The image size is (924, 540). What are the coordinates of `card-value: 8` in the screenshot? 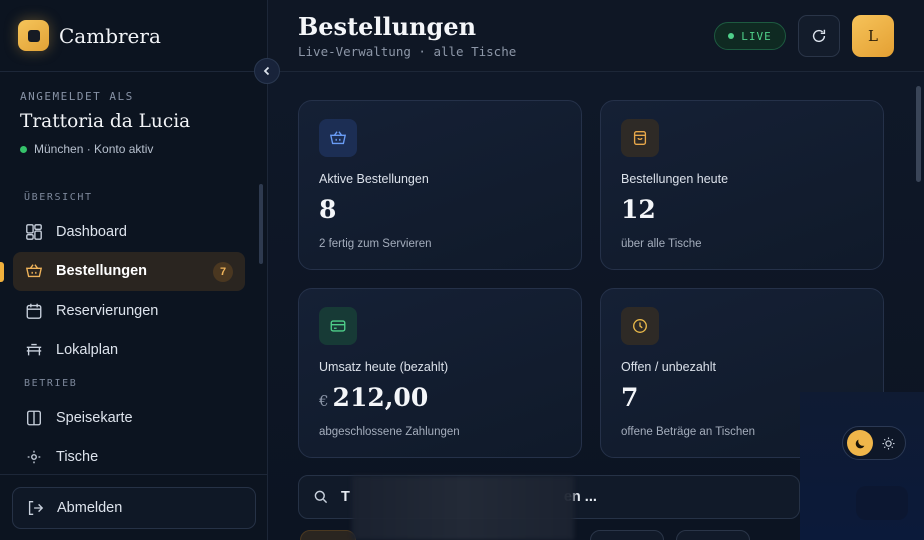 It's located at (328, 209).